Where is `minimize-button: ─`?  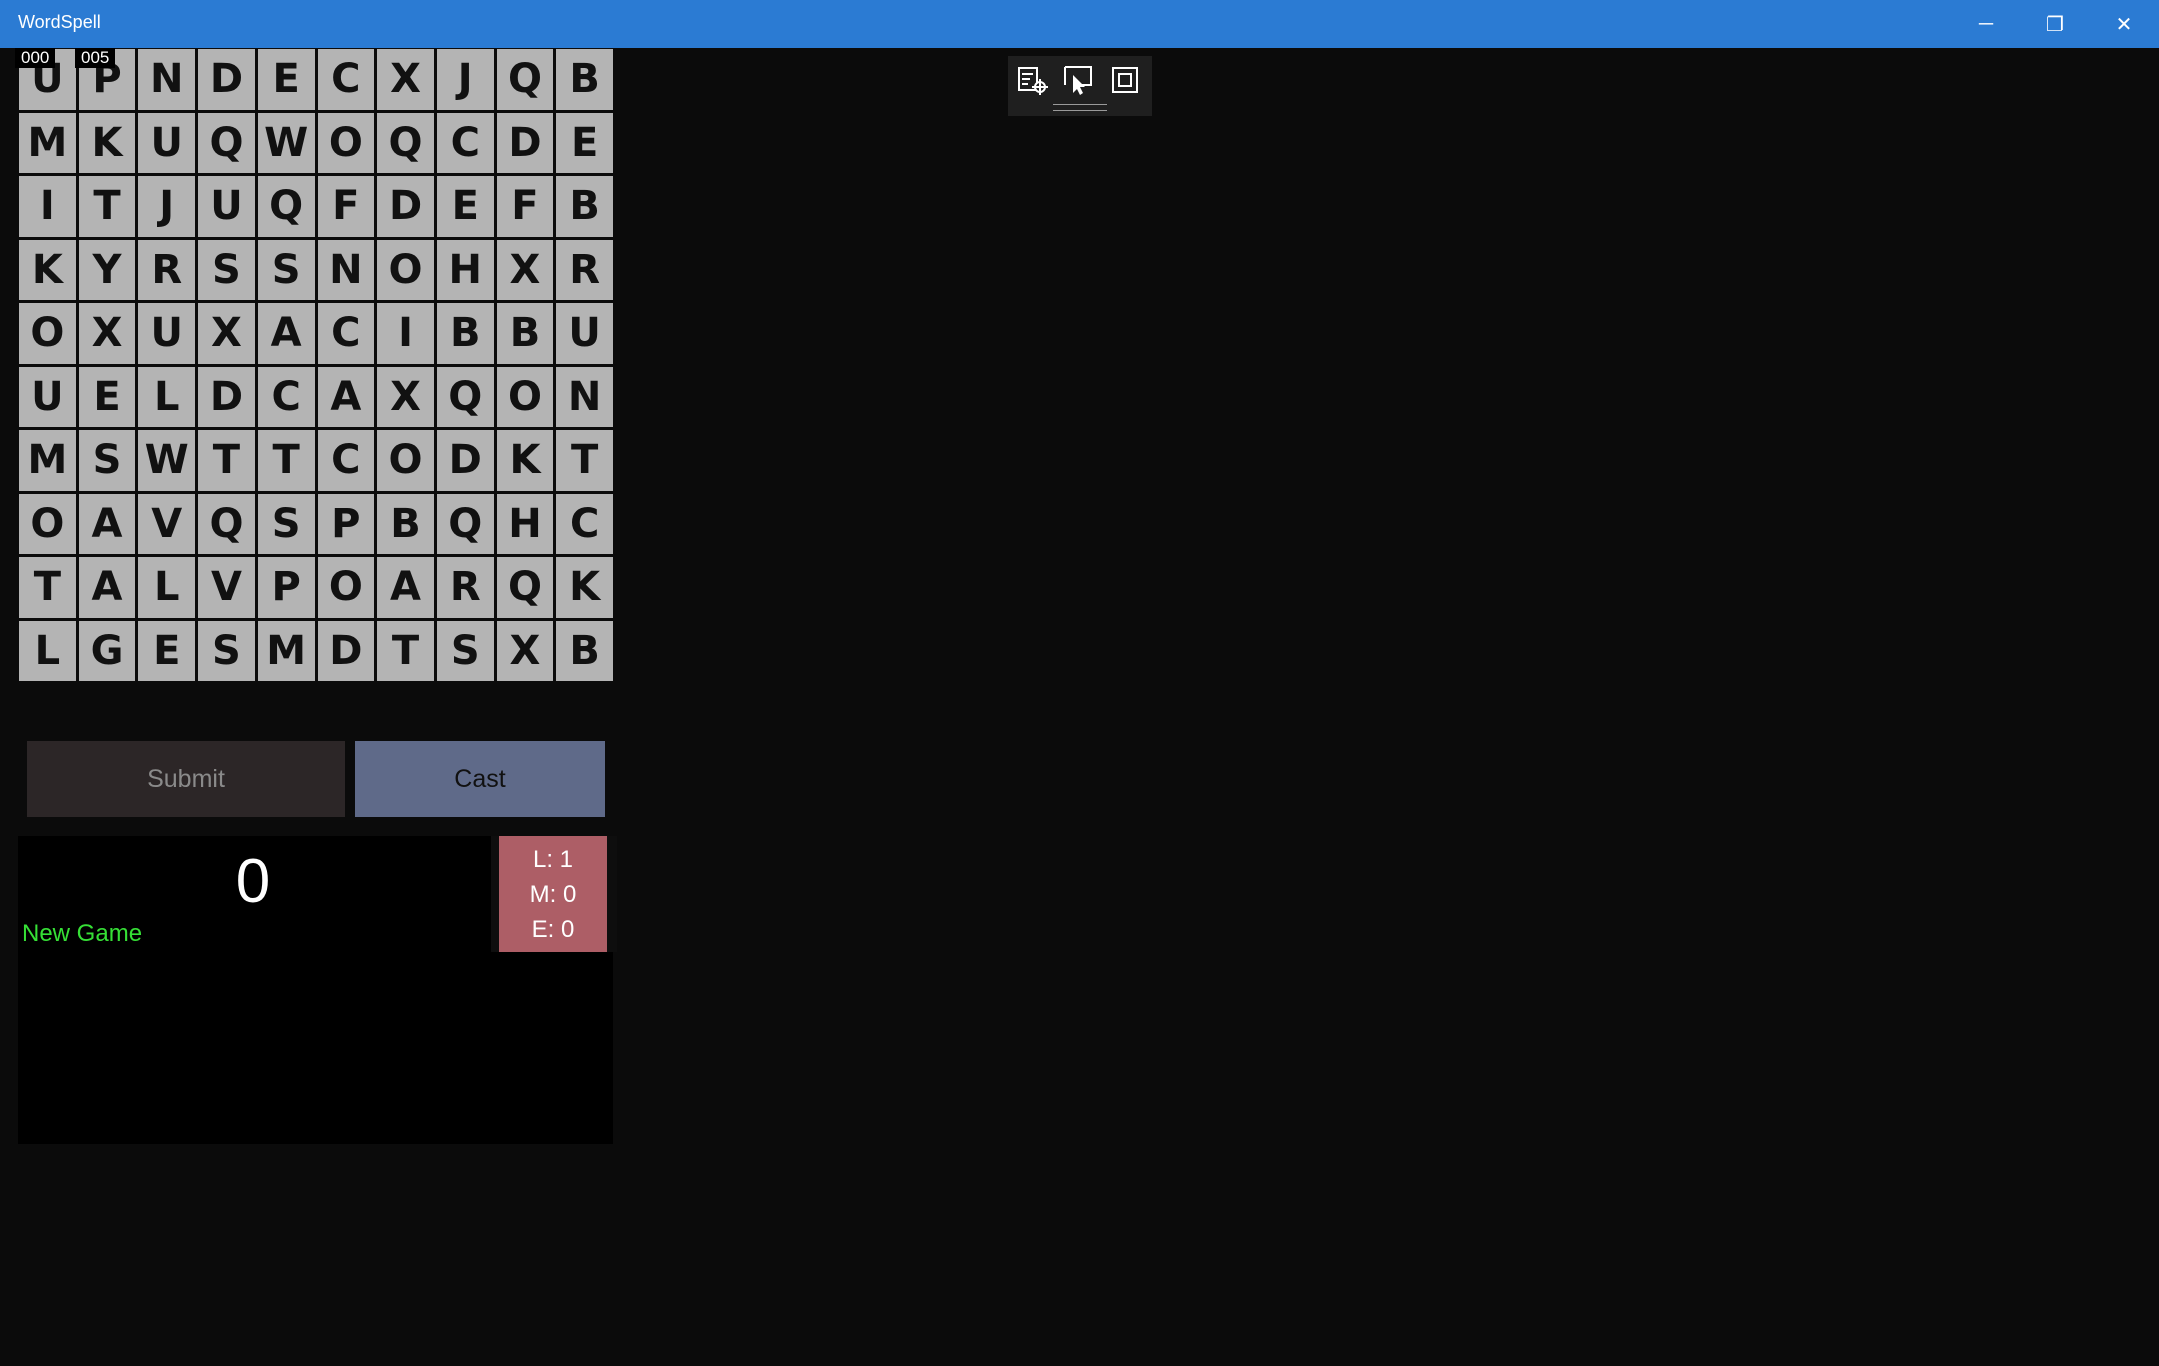 minimize-button: ─ is located at coordinates (1986, 24).